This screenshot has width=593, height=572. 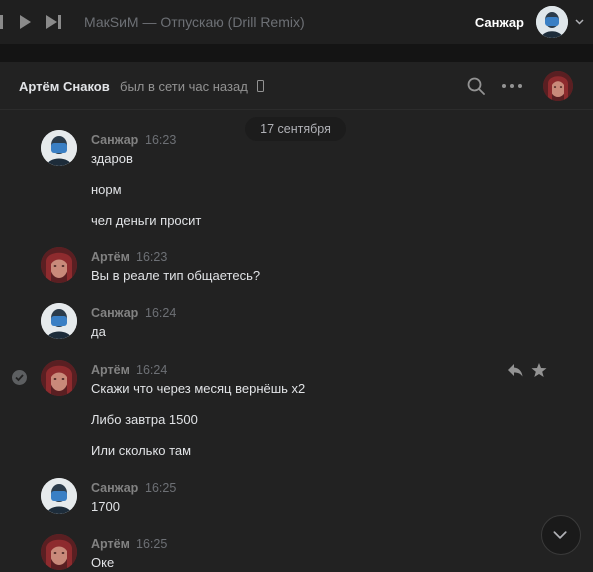 What do you see at coordinates (25, 22) in the screenshot?
I see `play-icon` at bounding box center [25, 22].